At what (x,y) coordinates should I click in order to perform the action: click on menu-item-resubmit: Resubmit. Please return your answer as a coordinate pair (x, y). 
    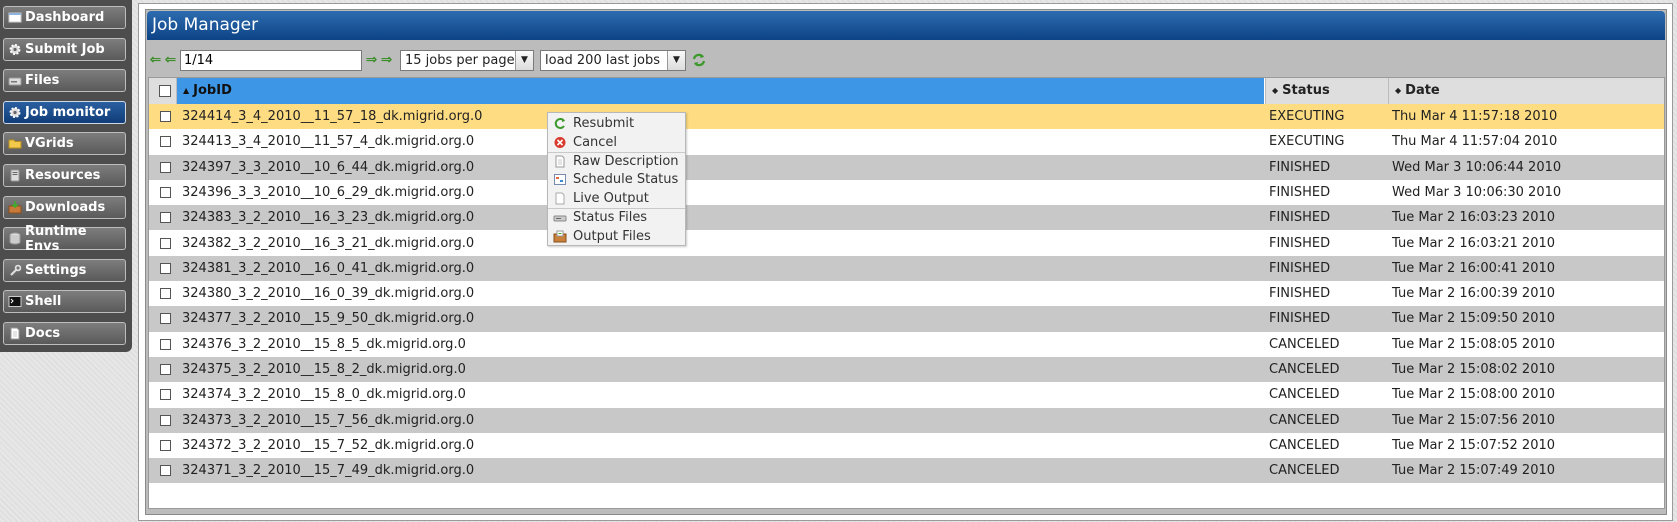
    Looking at the image, I should click on (616, 123).